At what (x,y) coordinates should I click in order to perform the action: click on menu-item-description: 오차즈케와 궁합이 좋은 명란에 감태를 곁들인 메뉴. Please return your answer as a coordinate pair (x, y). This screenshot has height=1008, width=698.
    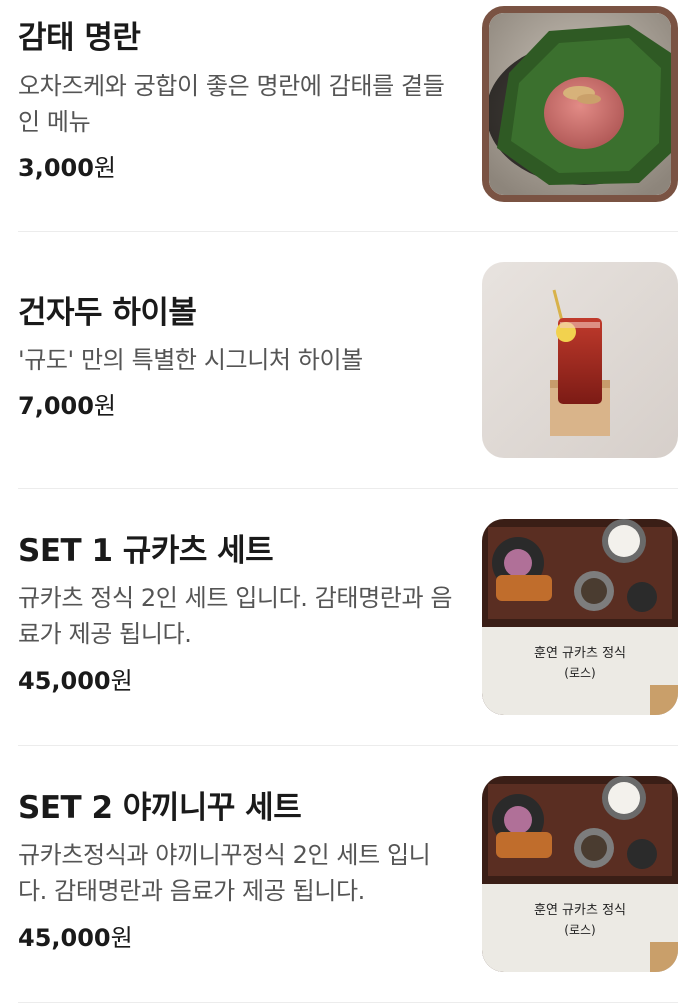
    Looking at the image, I should click on (231, 104).